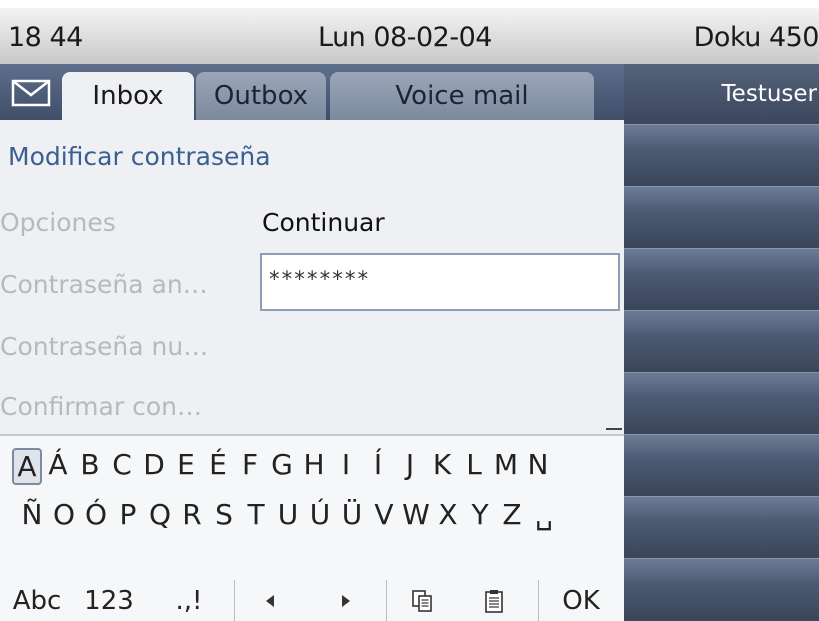 The height and width of the screenshot is (621, 819). I want to click on key: U, so click(288, 514).